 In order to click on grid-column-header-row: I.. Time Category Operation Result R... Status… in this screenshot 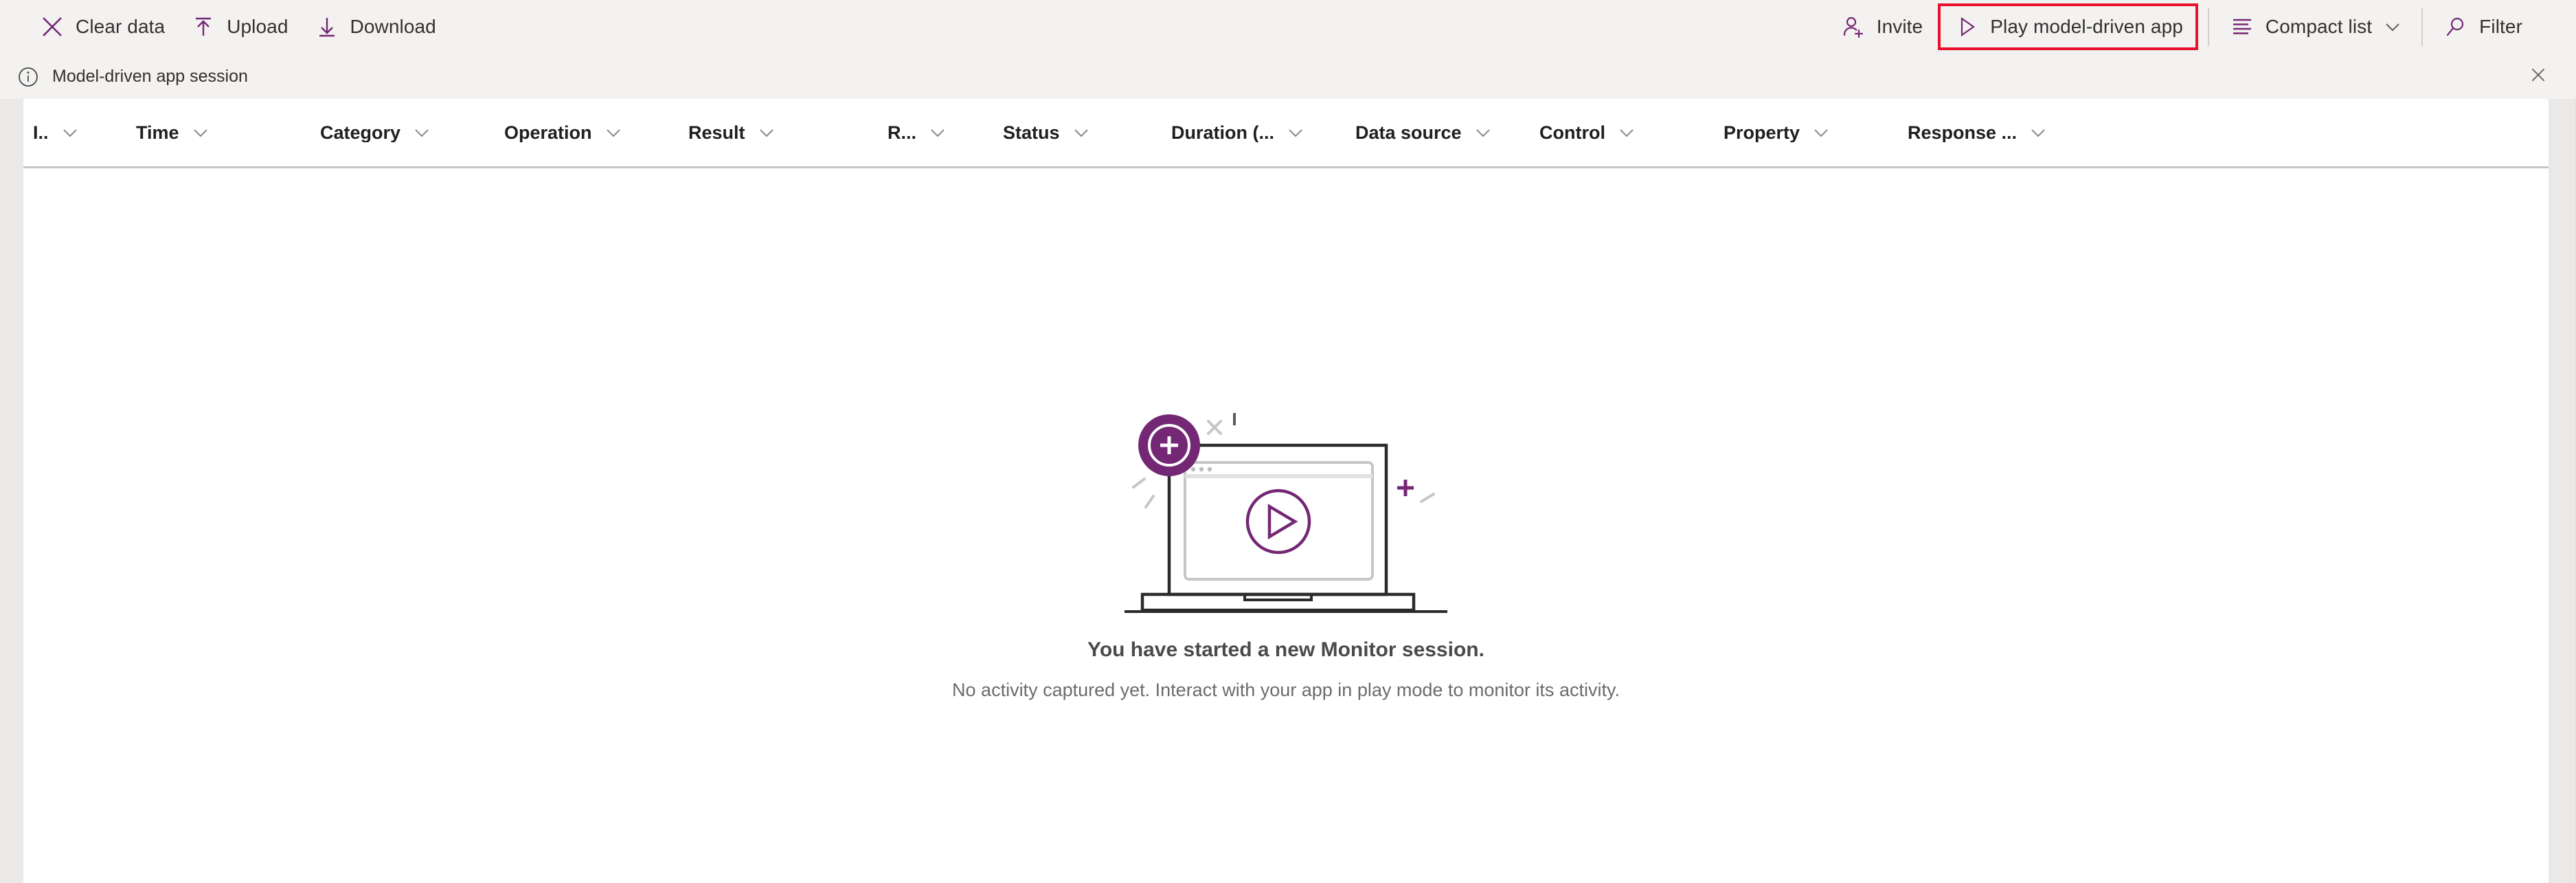, I will do `click(1286, 133)`.